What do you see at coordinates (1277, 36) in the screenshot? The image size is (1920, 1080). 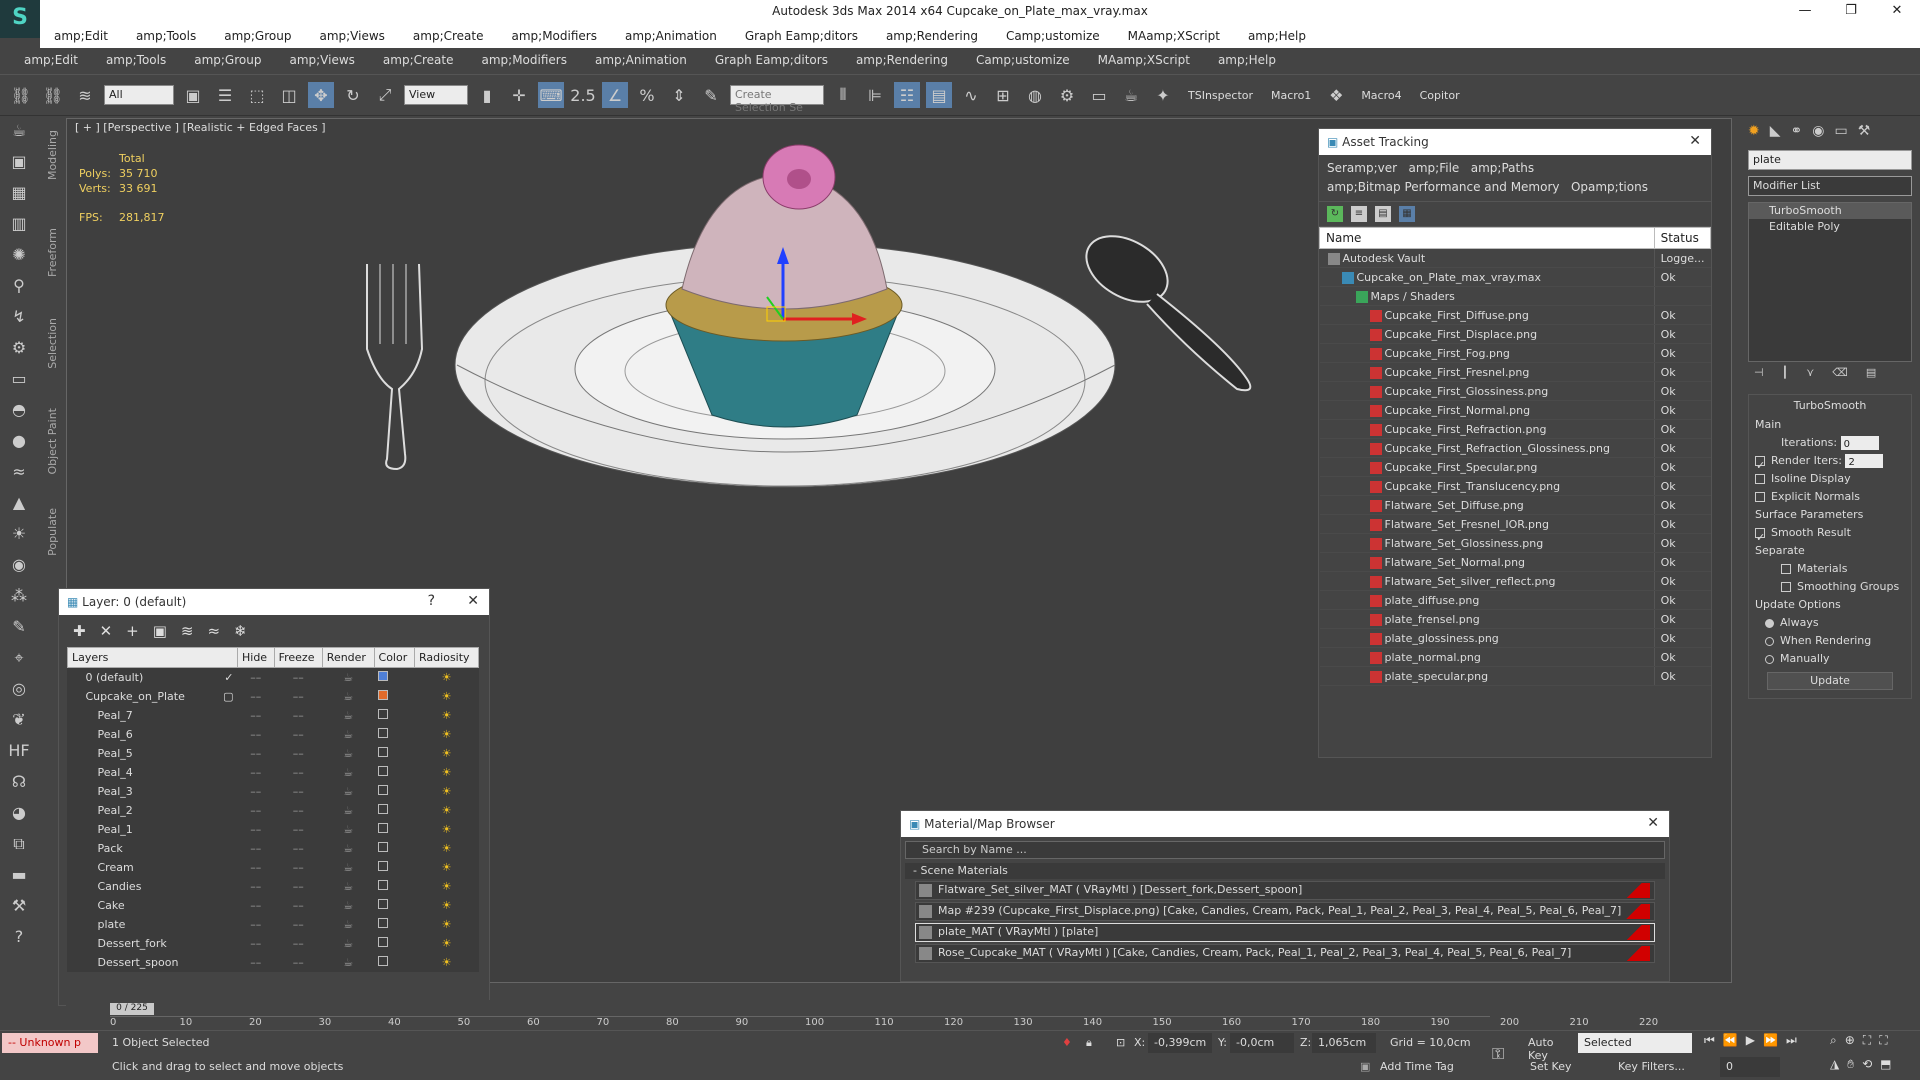 I see `menu-item: amp;Help` at bounding box center [1277, 36].